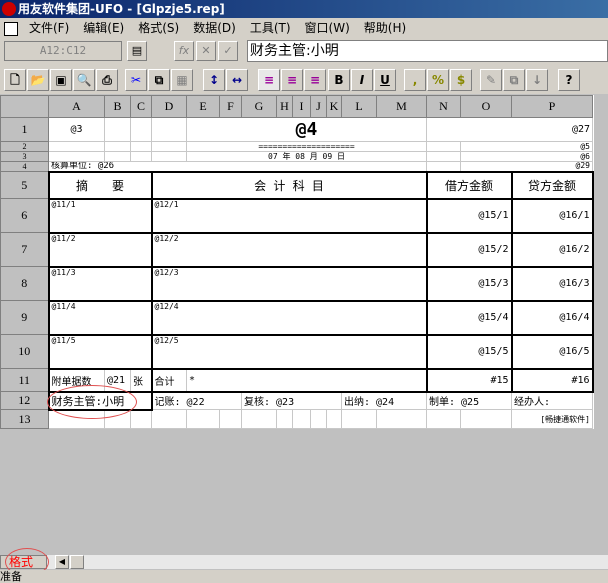 This screenshot has width=608, height=583. What do you see at coordinates (103, 28) in the screenshot?
I see `menu-edit: 编辑(E)` at bounding box center [103, 28].